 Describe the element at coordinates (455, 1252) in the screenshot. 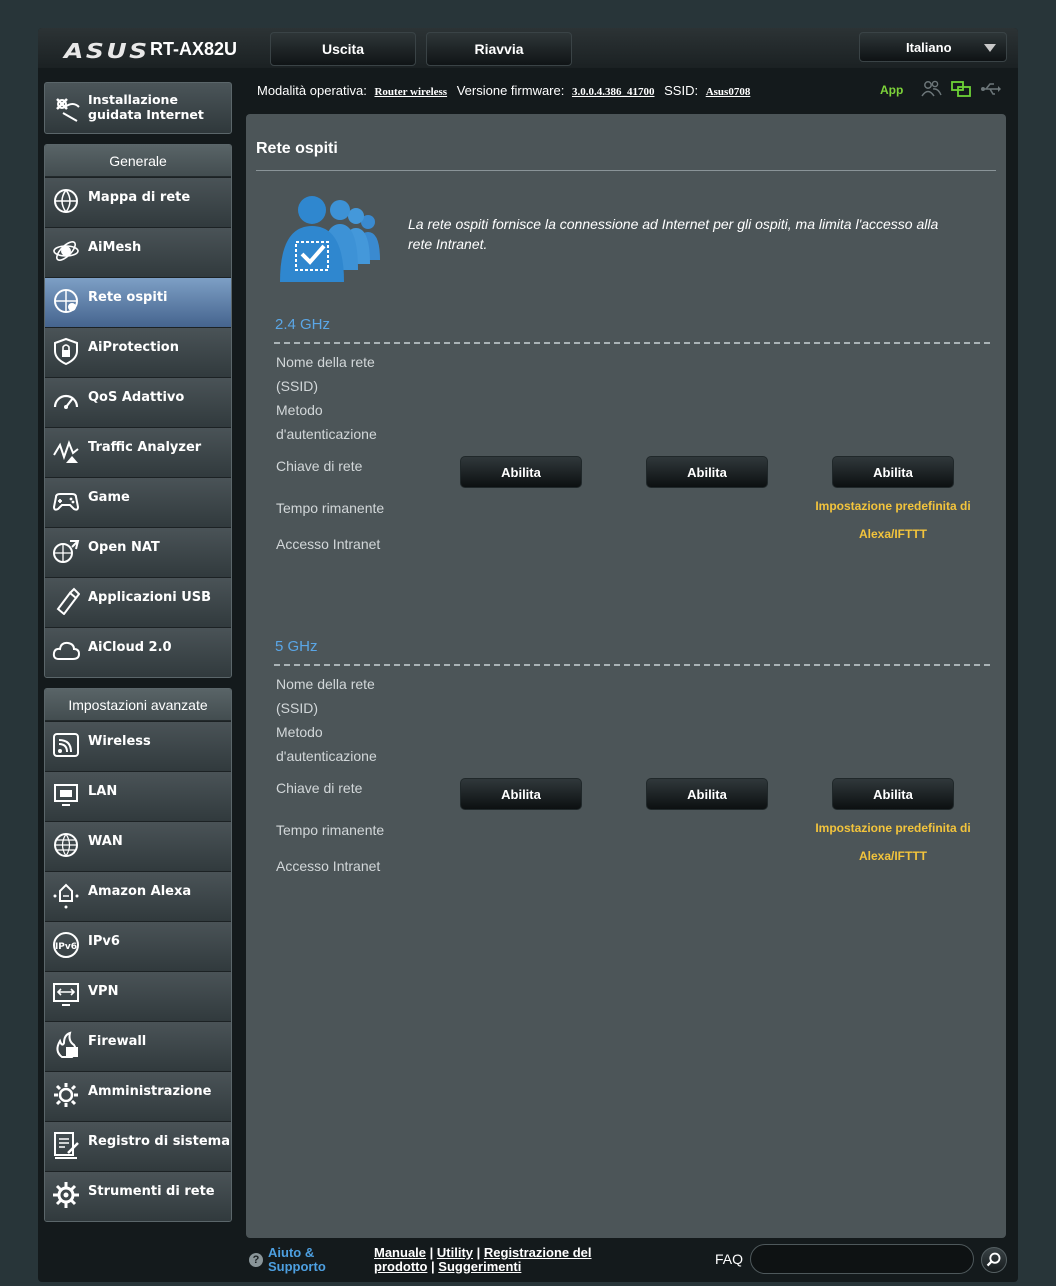

I see `utility-link: Utility` at that location.